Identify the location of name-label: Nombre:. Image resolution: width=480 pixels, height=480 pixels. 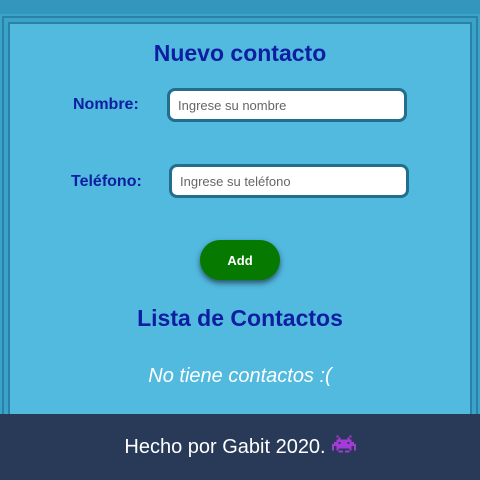
(106, 104).